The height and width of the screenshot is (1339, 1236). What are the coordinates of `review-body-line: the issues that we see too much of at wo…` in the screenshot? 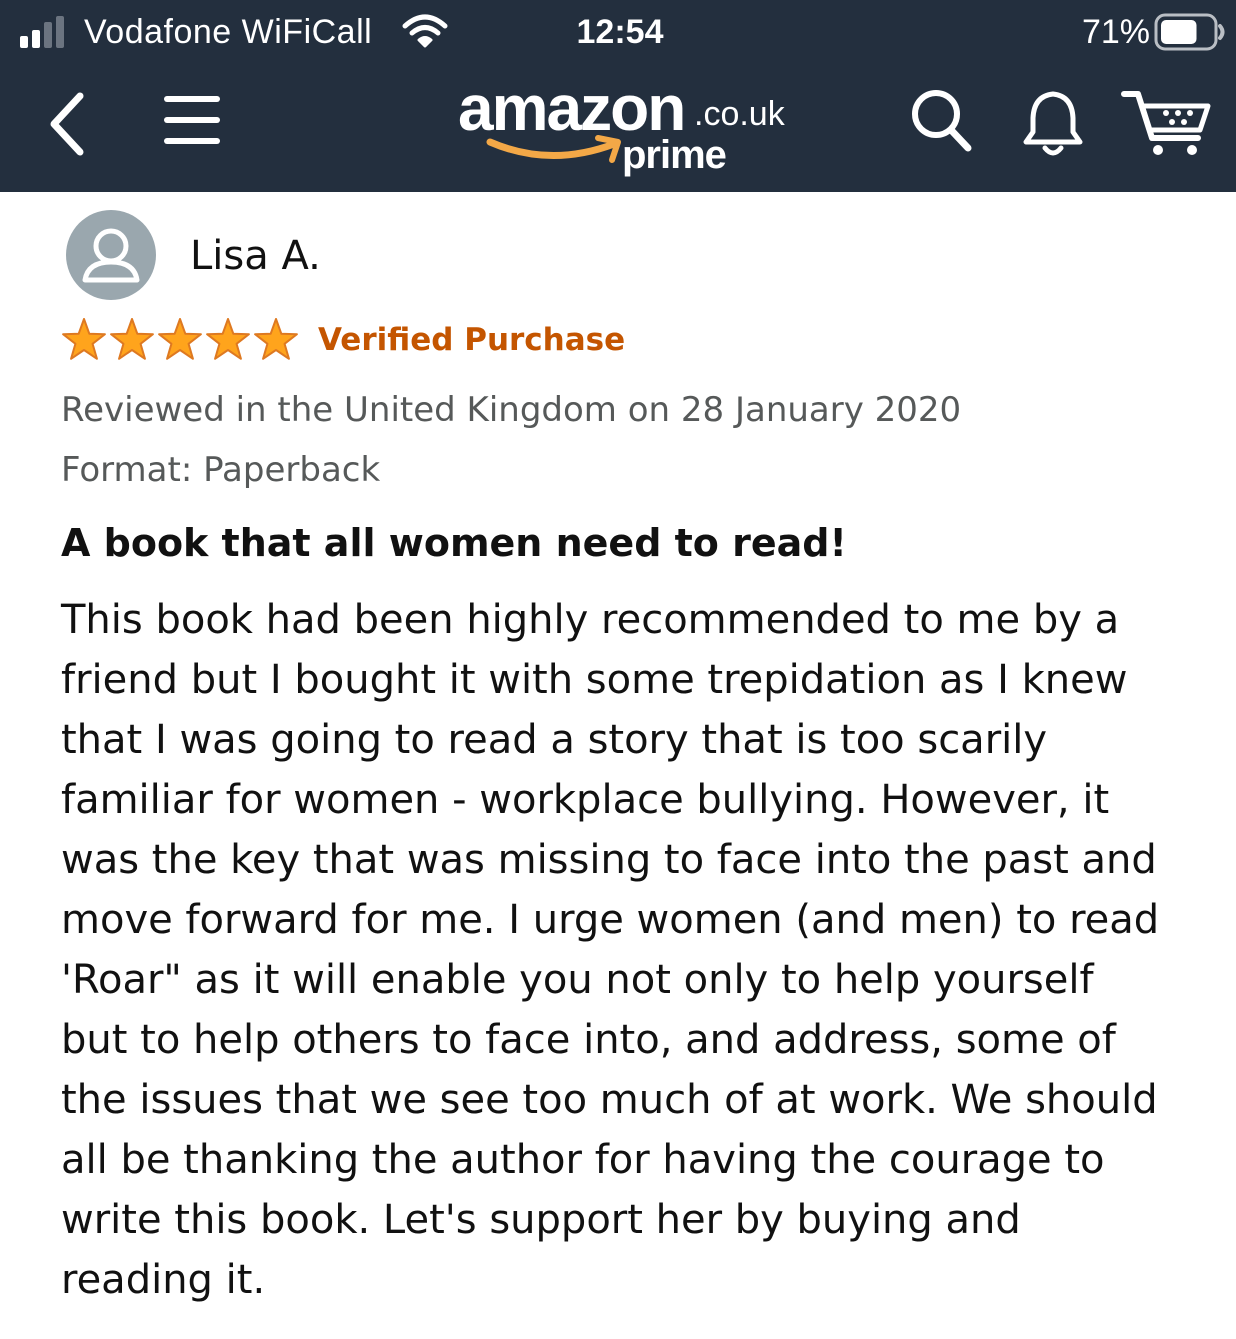 It's located at (609, 1100).